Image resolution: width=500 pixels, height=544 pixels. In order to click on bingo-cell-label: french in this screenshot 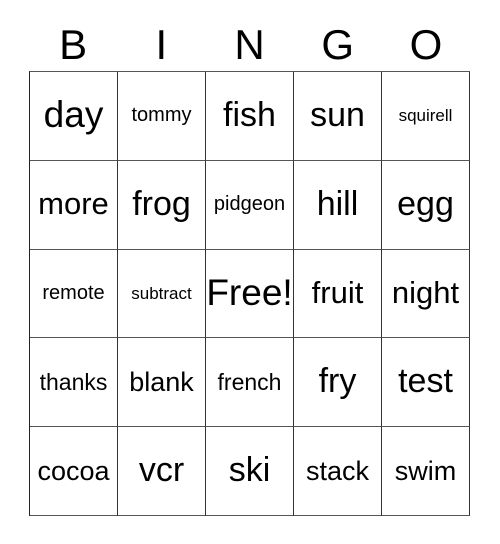, I will do `click(249, 382)`.